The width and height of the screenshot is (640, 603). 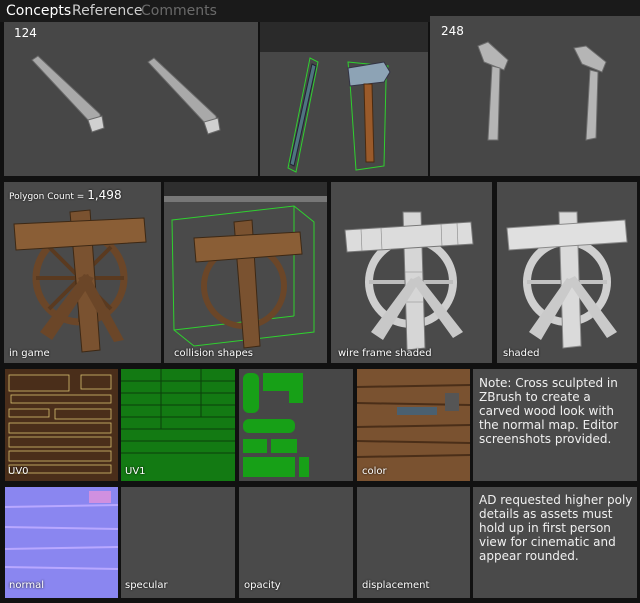 I want to click on in-game-panel: Polygon Count = 1,498 in game, so click(x=82, y=272).